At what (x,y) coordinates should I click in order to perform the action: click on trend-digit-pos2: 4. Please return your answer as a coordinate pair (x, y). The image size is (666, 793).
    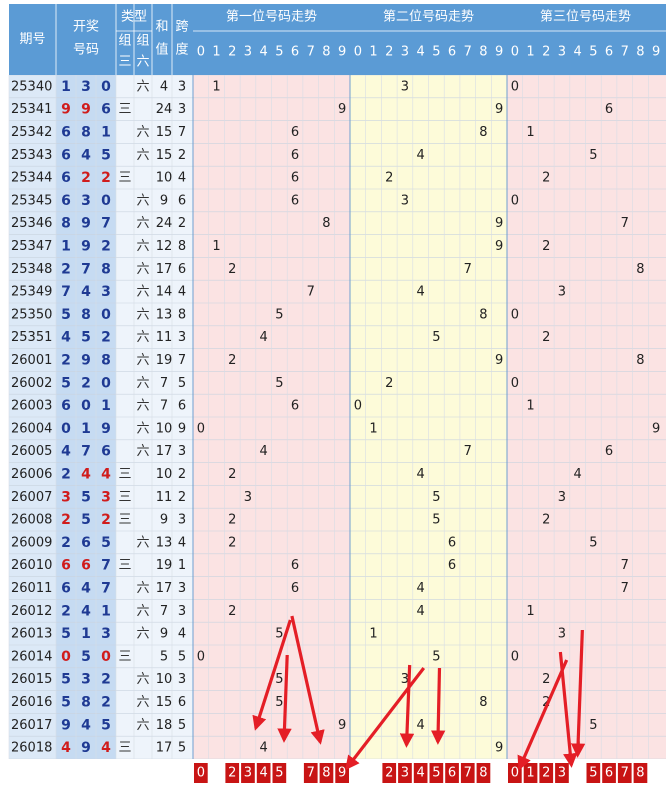
    Looking at the image, I should click on (421, 155).